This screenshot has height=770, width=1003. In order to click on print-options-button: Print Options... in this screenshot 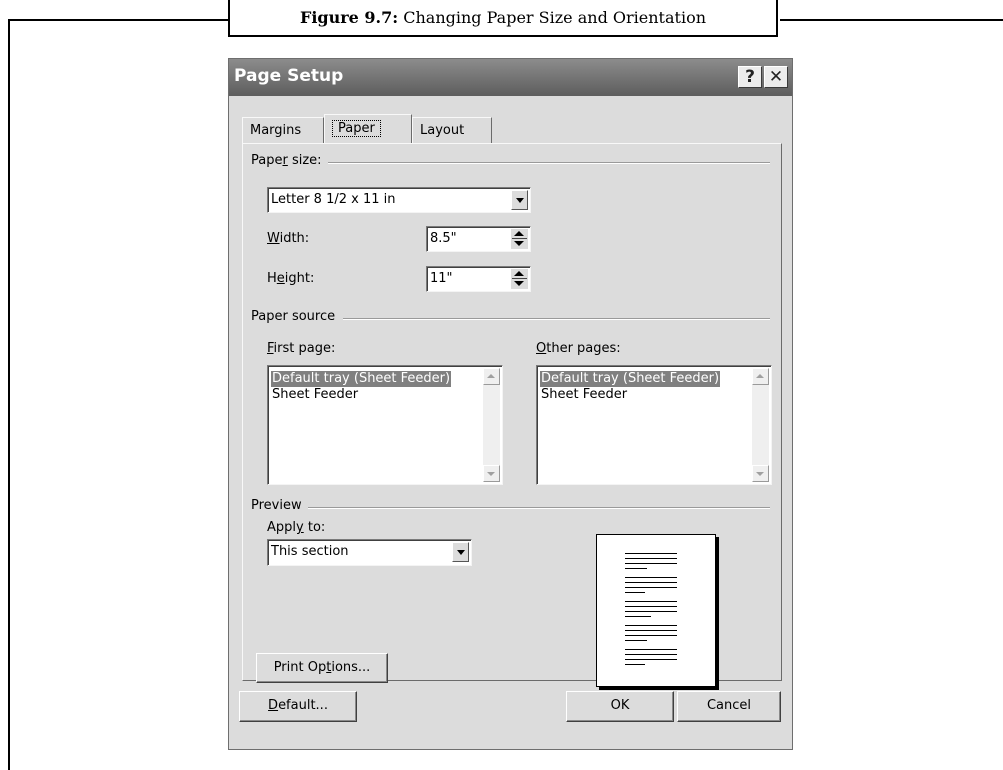, I will do `click(322, 668)`.